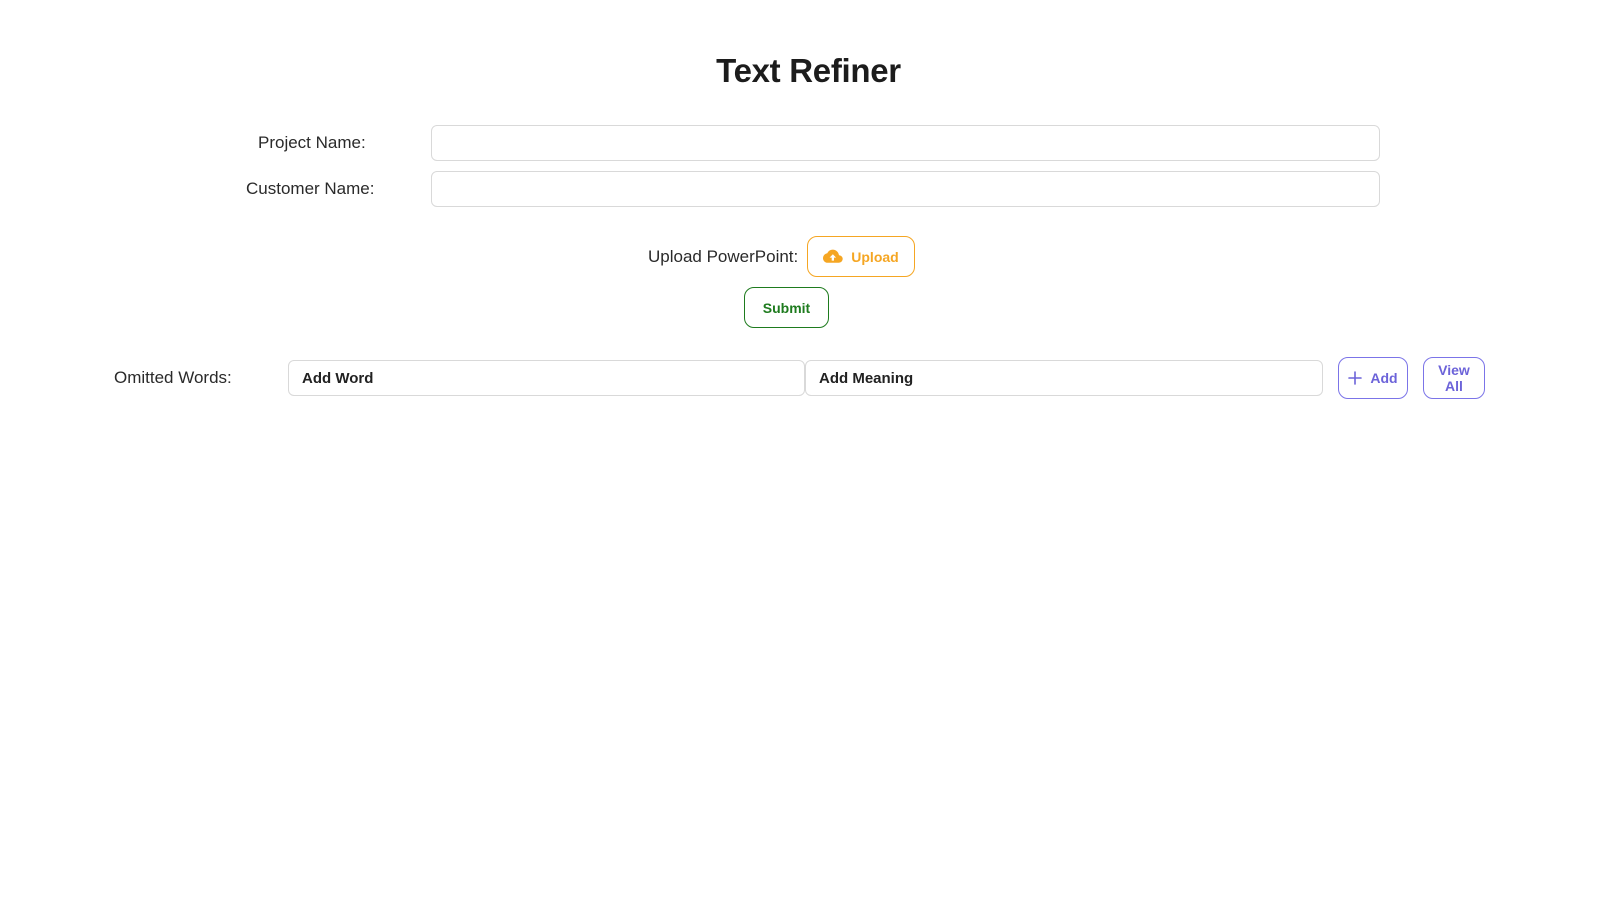 Image resolution: width=1617 pixels, height=899 pixels. I want to click on upload-button: Upload, so click(861, 256).